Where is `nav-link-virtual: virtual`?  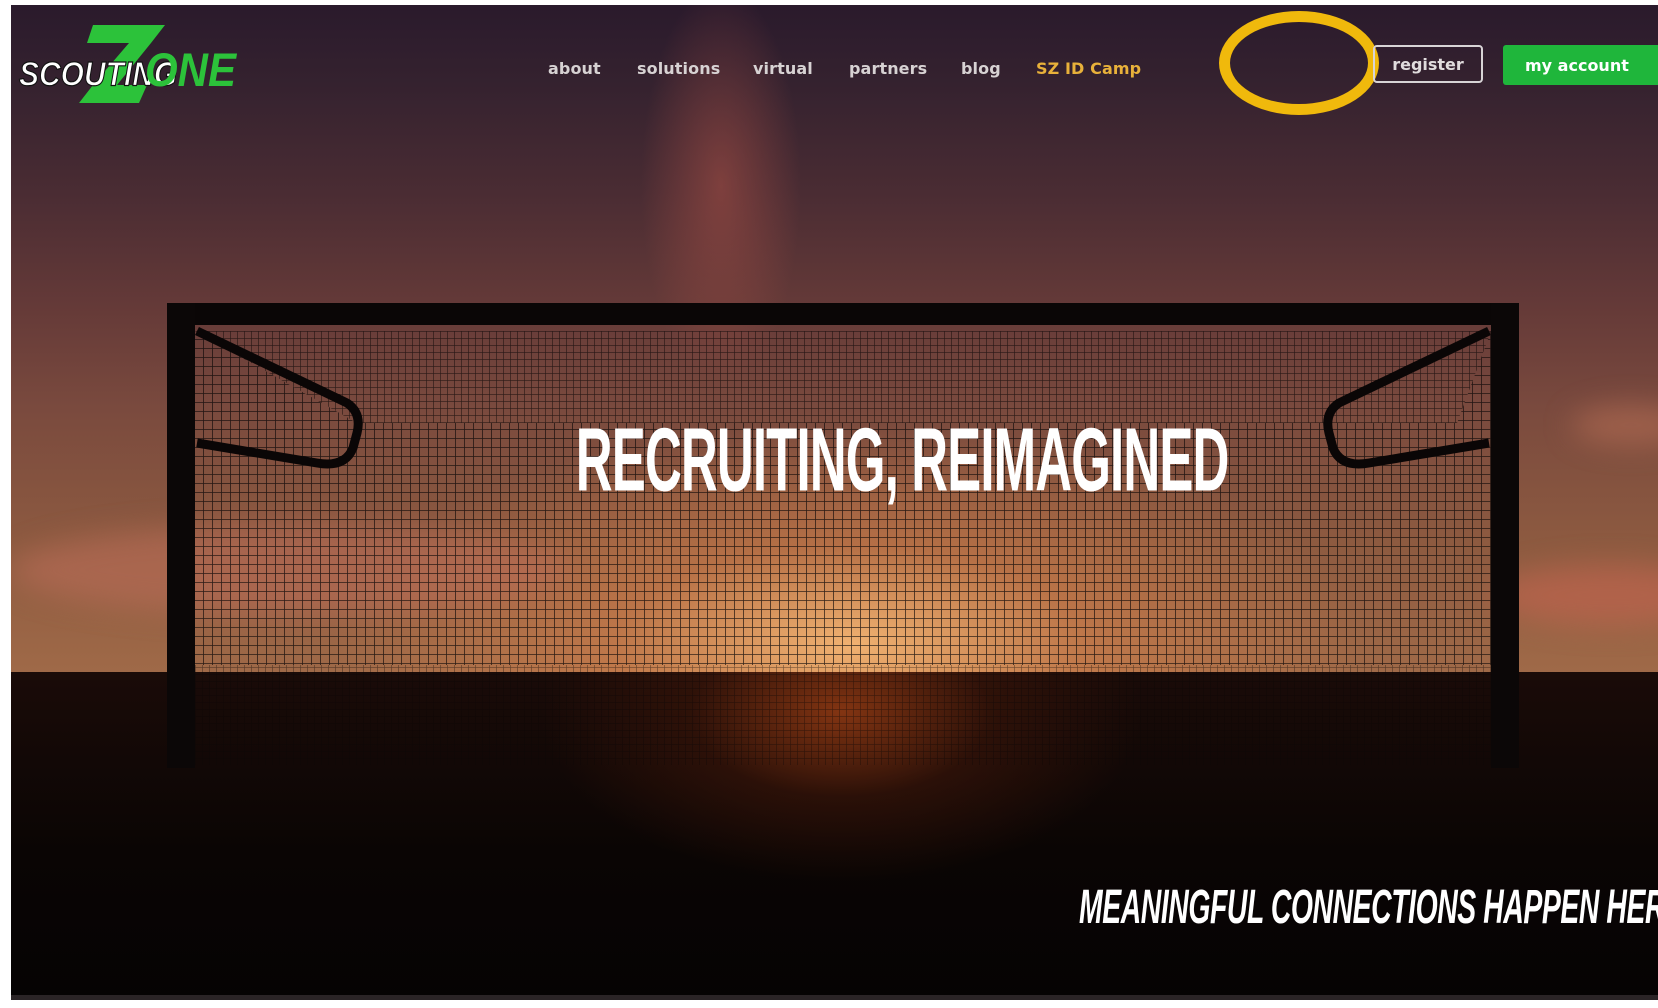
nav-link-virtual: virtual is located at coordinates (783, 69).